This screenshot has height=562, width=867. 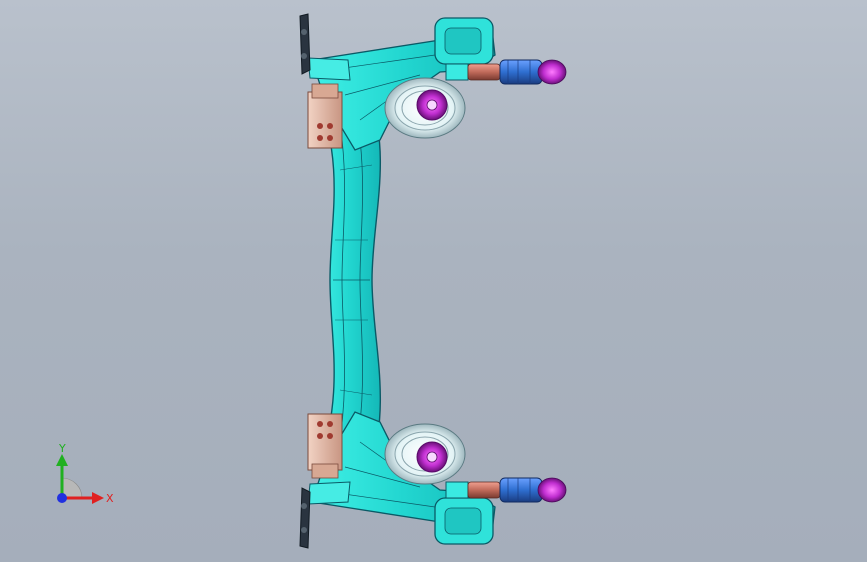 What do you see at coordinates (62, 448) in the screenshot?
I see `y-axis-label: Y` at bounding box center [62, 448].